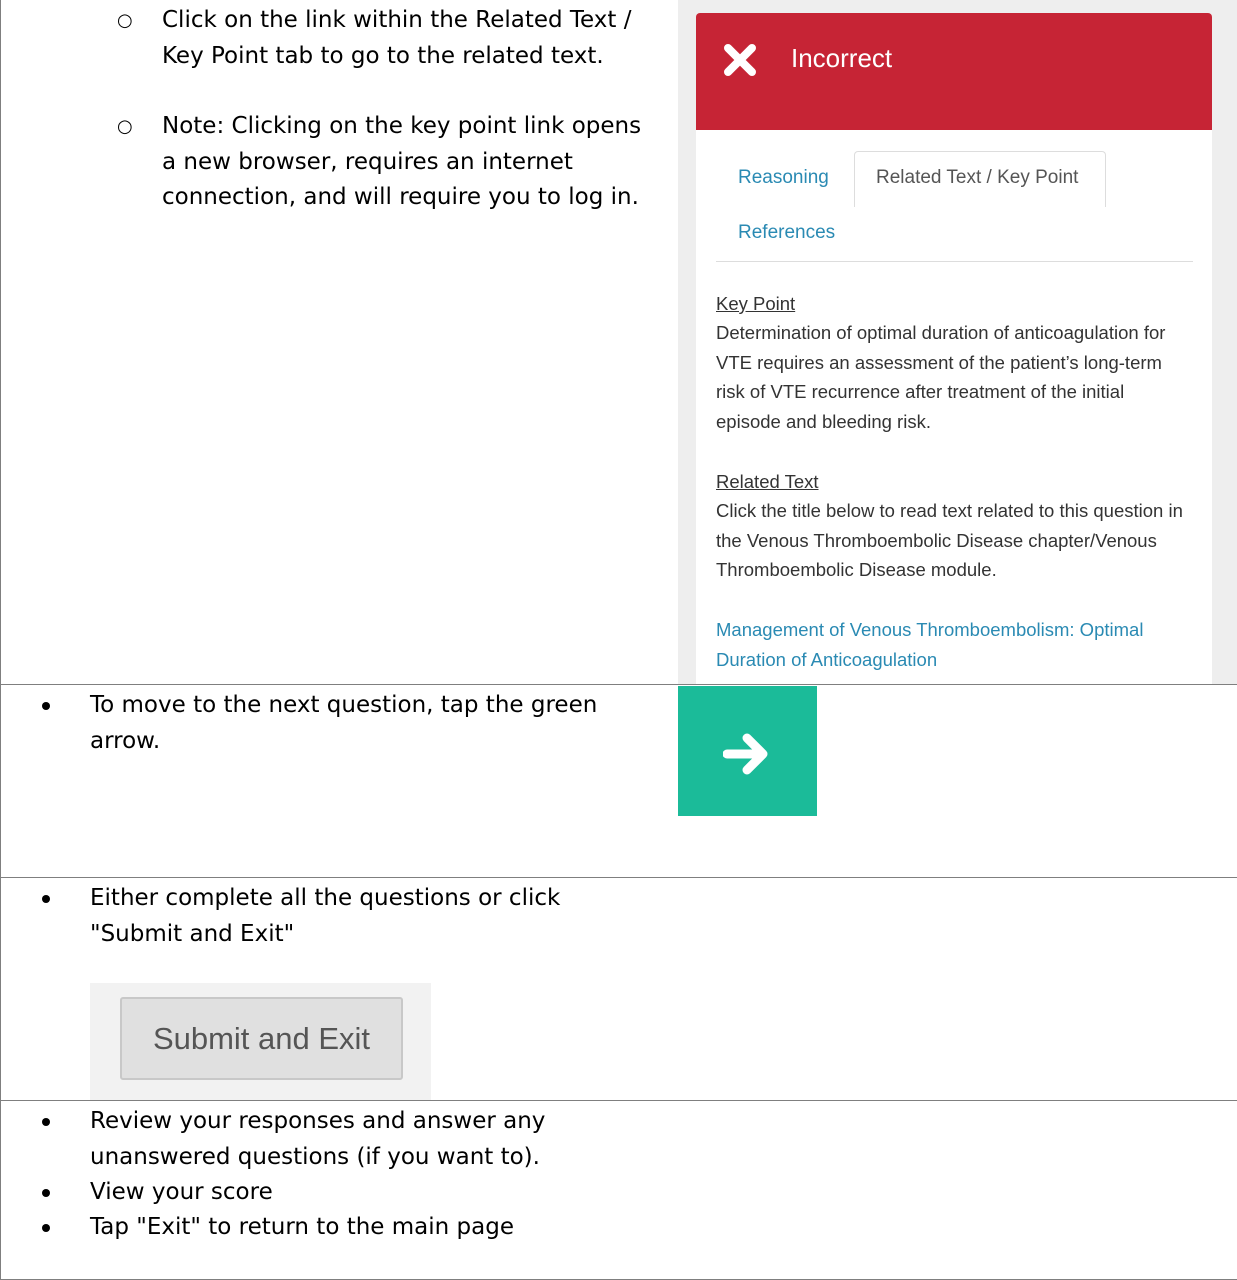 The width and height of the screenshot is (1237, 1280). What do you see at coordinates (261, 1038) in the screenshot?
I see `submit-and-exit-button: Submit and Exit` at bounding box center [261, 1038].